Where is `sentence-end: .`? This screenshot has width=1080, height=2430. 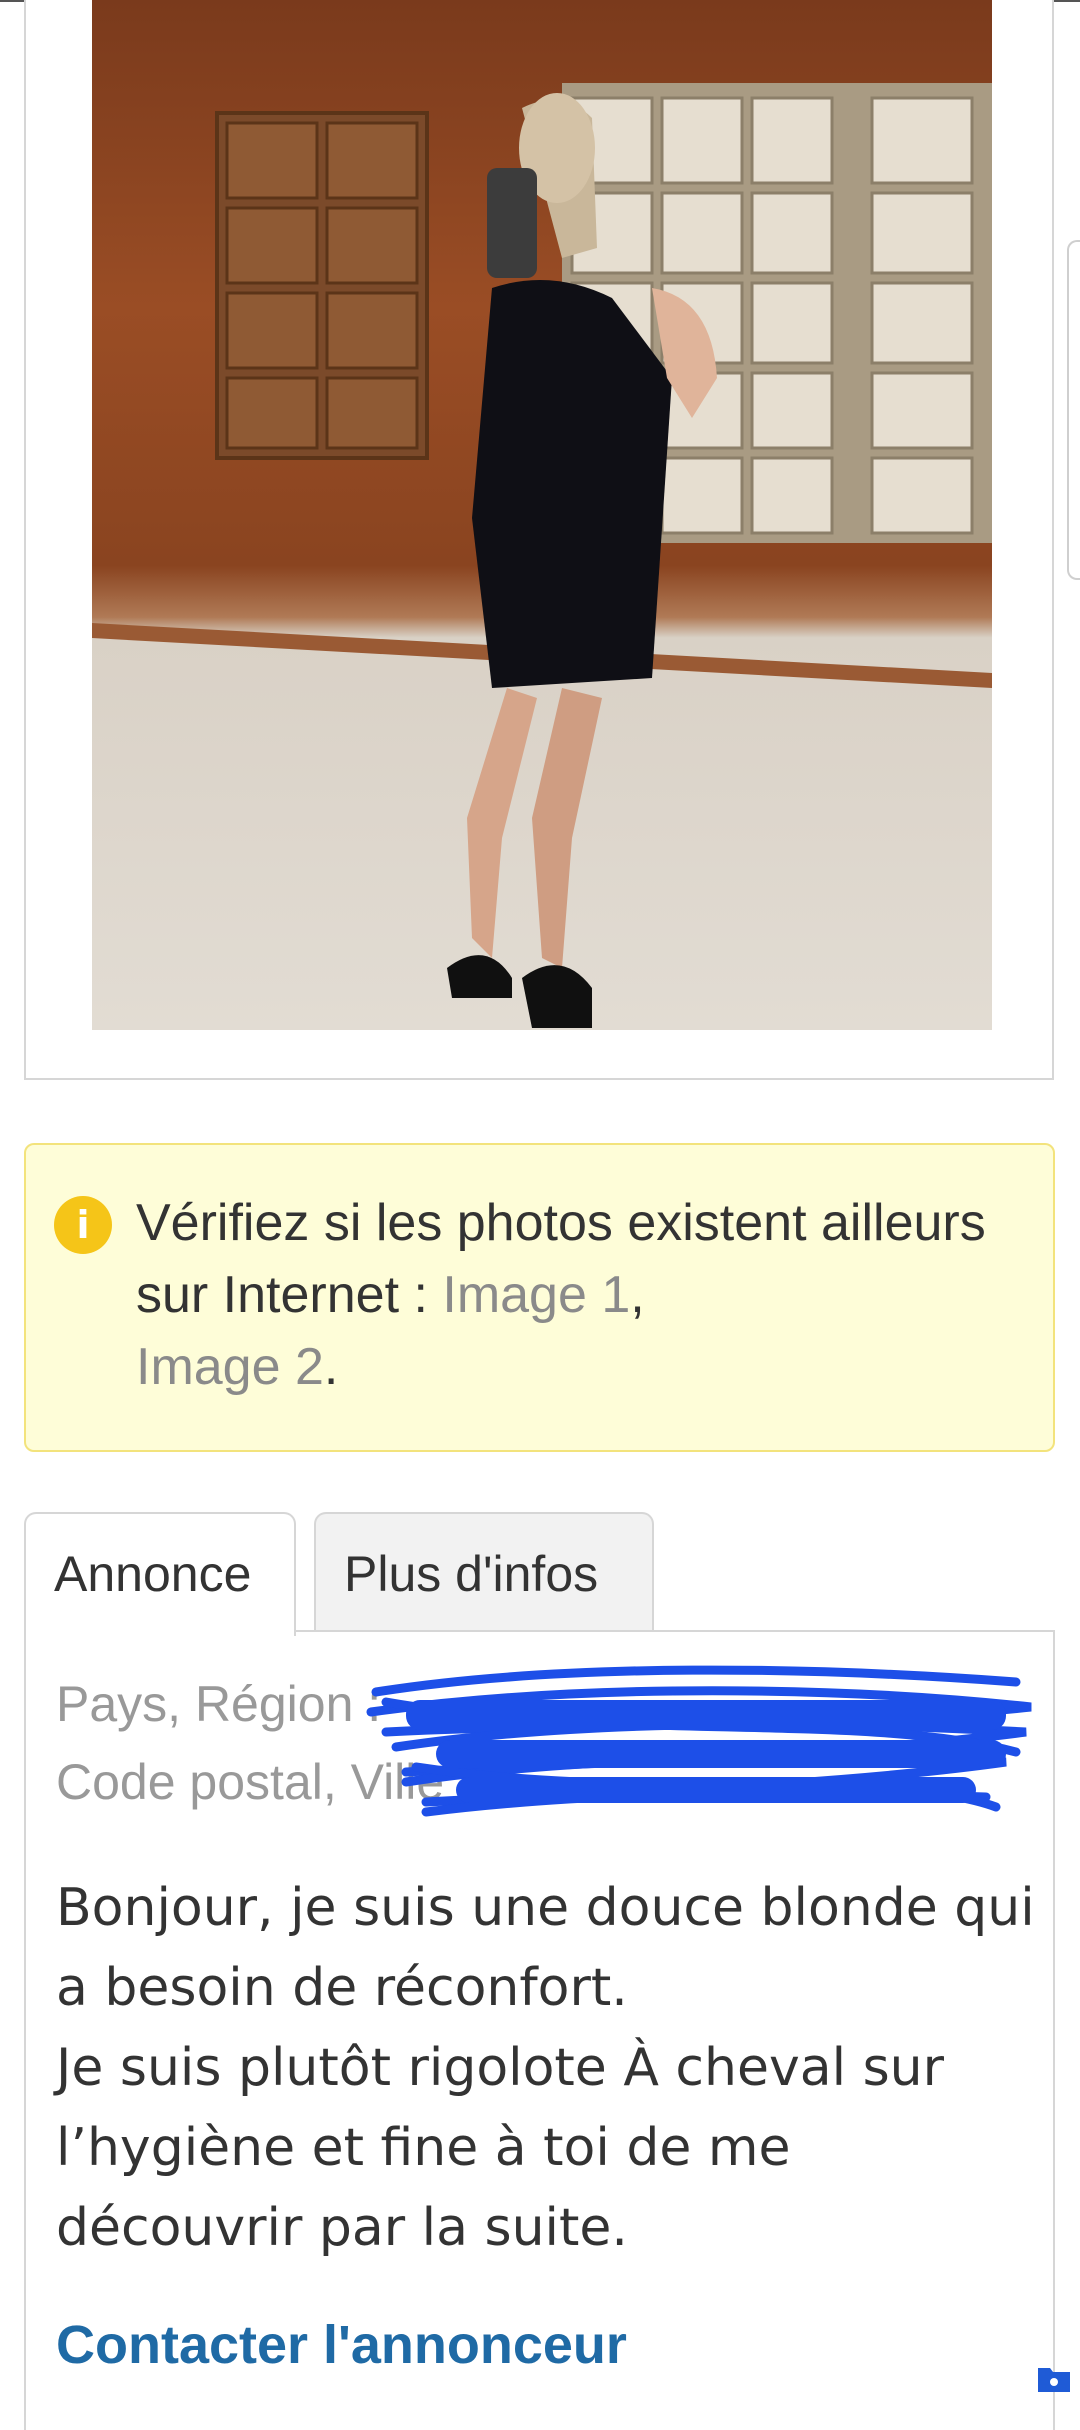
sentence-end: . is located at coordinates (331, 1367).